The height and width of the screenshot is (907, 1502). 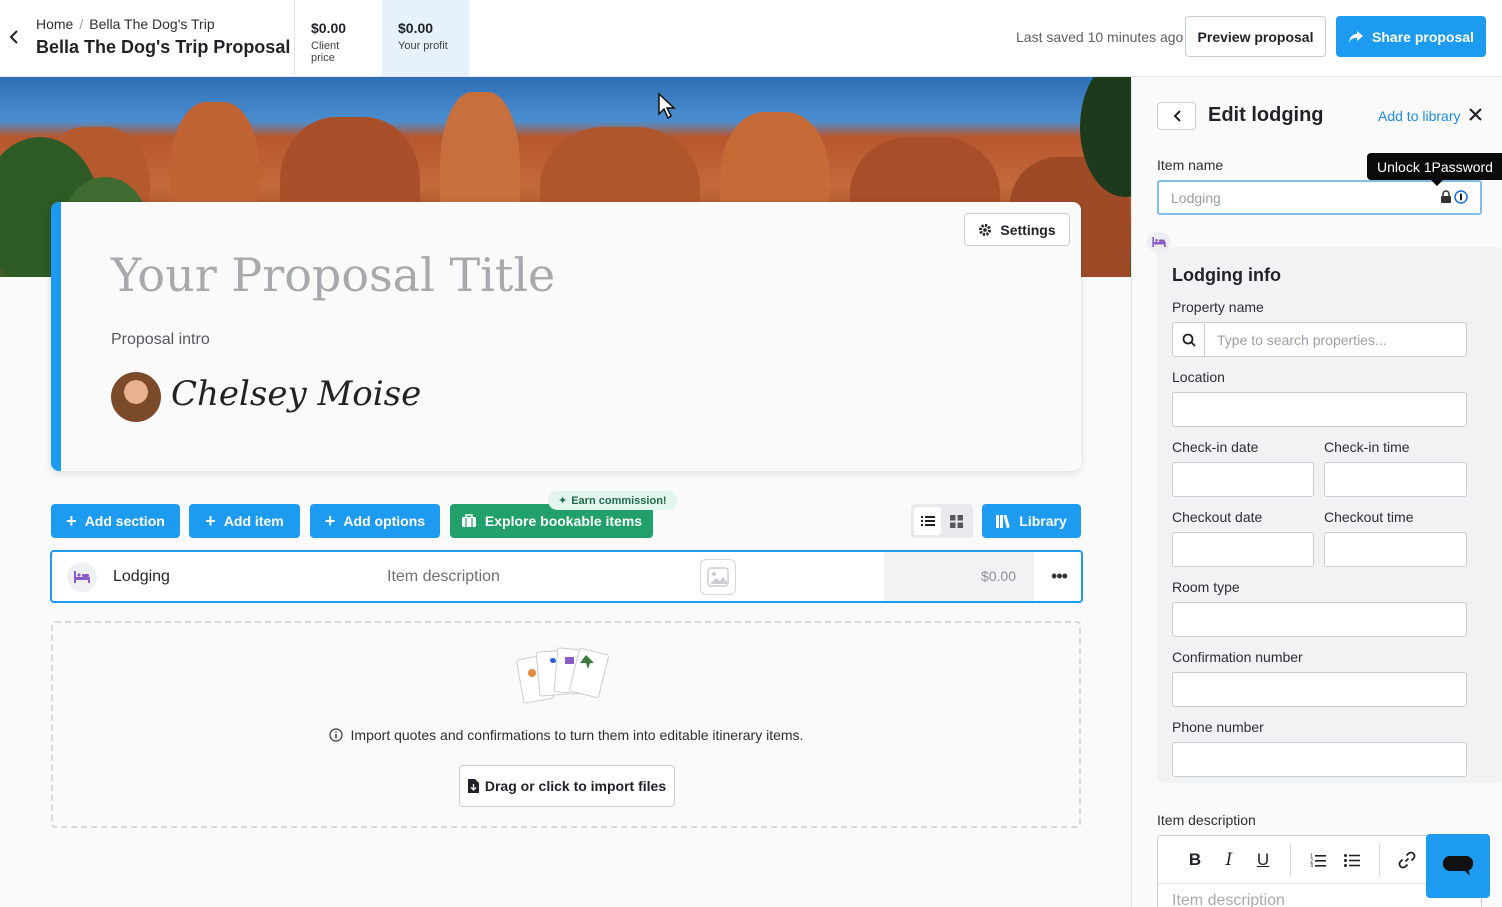 I want to click on info-icon, so click(x=335, y=735).